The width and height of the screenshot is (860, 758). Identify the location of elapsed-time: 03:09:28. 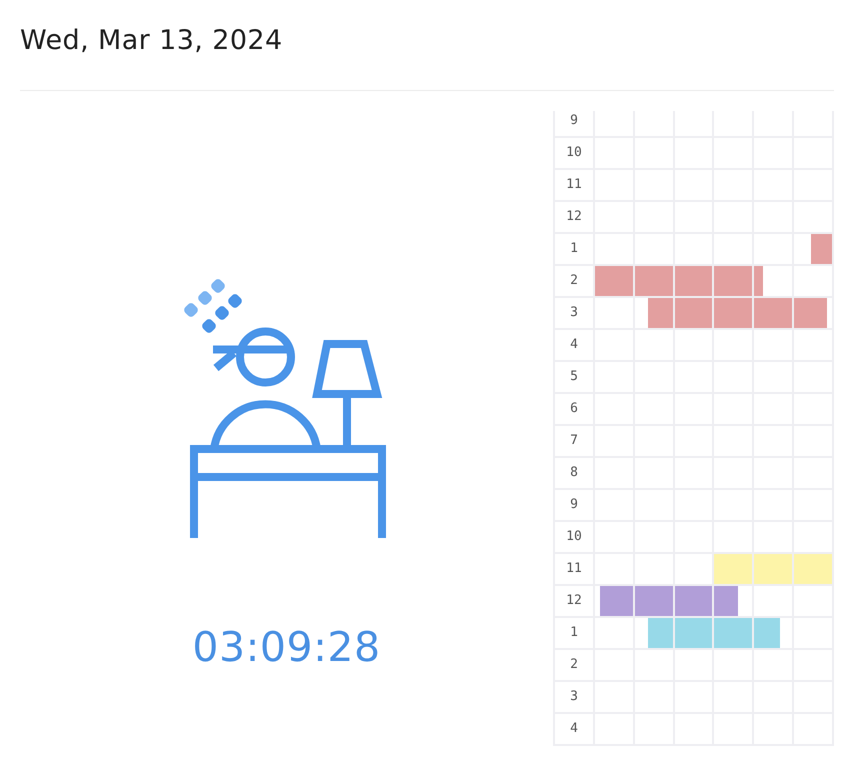
(286, 647).